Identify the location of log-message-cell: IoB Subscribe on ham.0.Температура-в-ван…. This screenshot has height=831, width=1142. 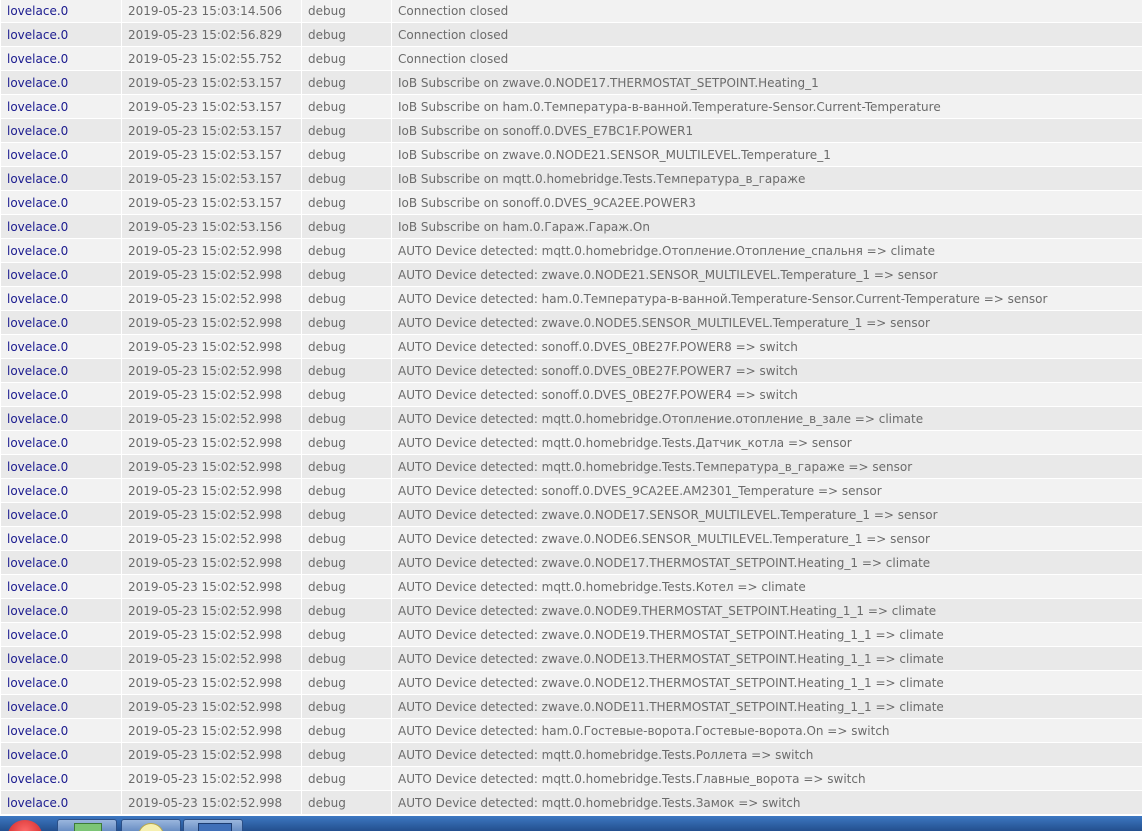
(766, 106).